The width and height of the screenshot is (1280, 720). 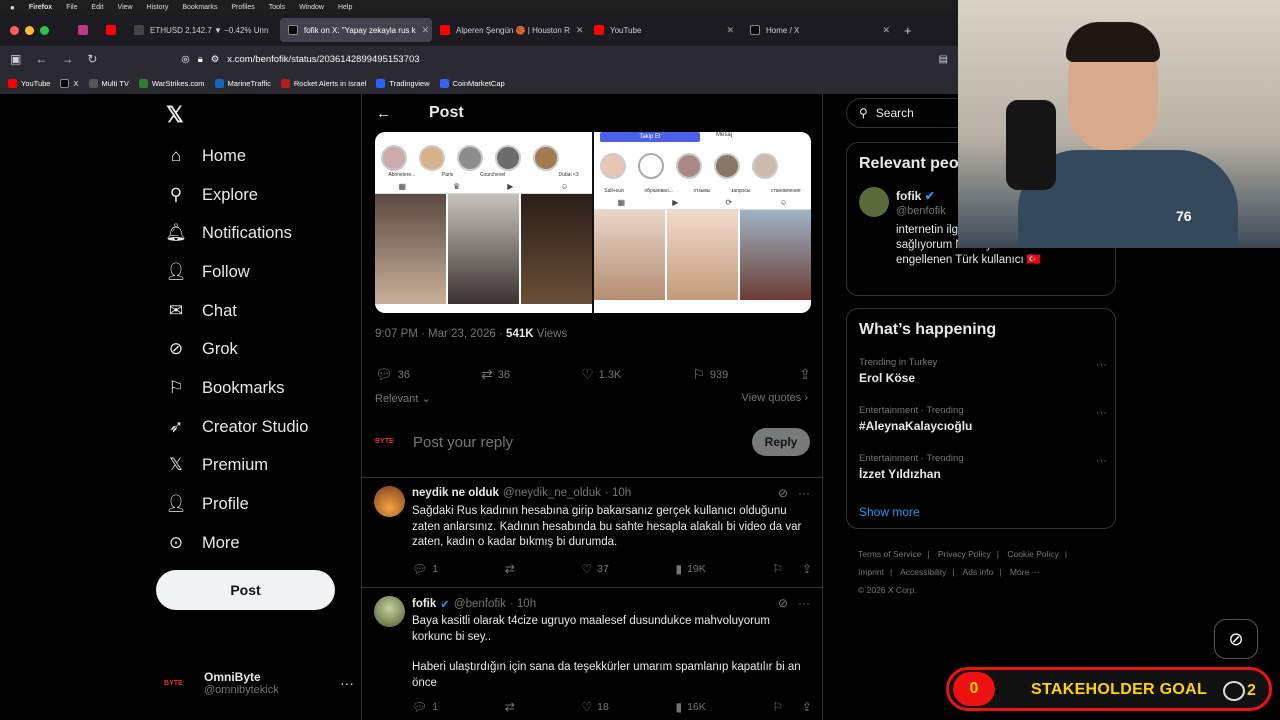 What do you see at coordinates (242, 7) in the screenshot?
I see `menu-profiles: Profiles` at bounding box center [242, 7].